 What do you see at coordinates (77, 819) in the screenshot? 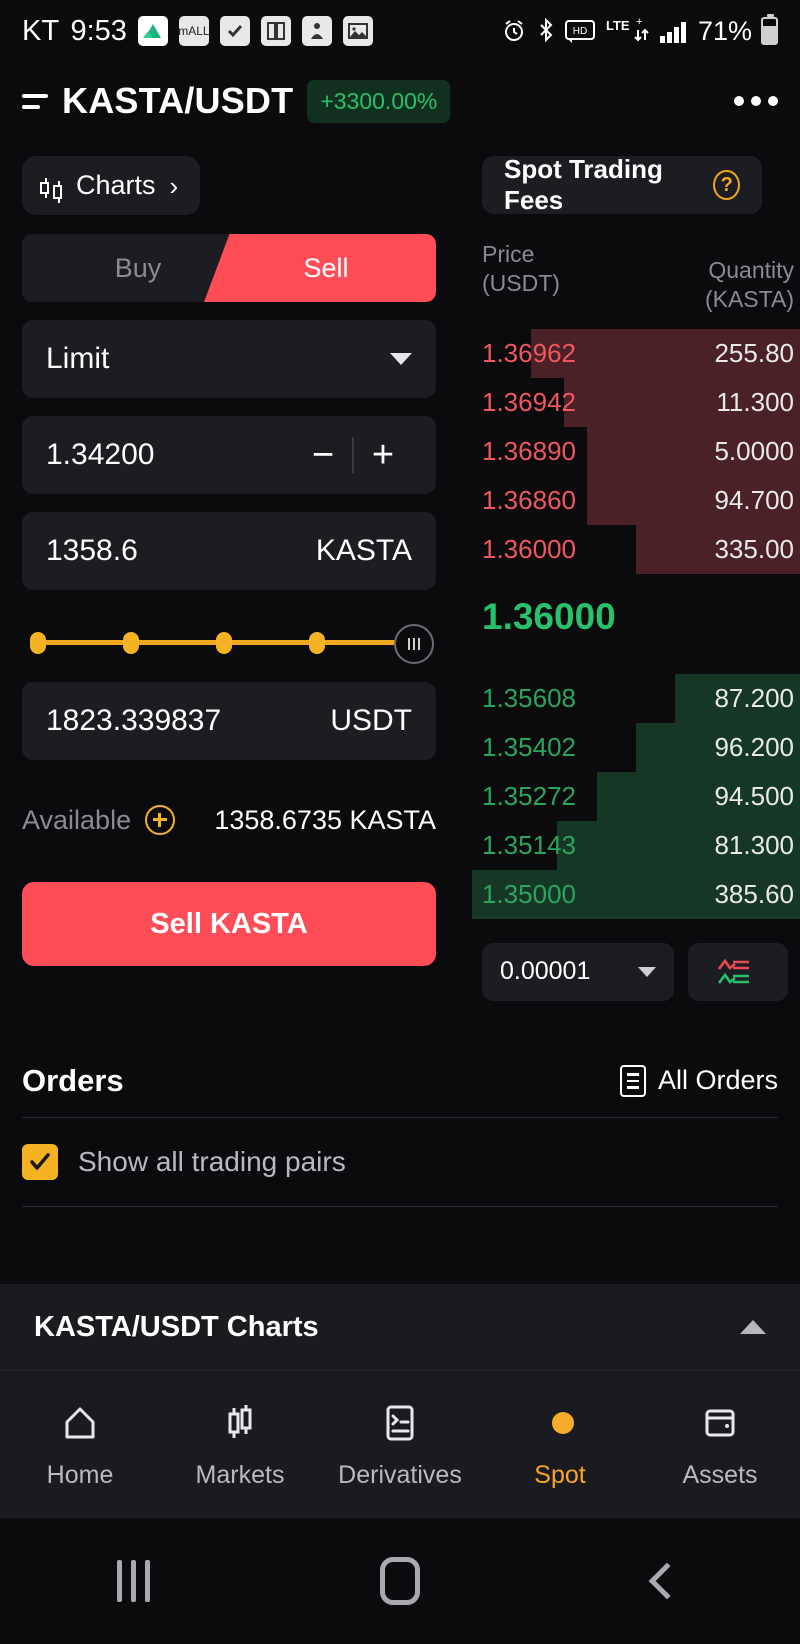
I see `available-label: Available` at bounding box center [77, 819].